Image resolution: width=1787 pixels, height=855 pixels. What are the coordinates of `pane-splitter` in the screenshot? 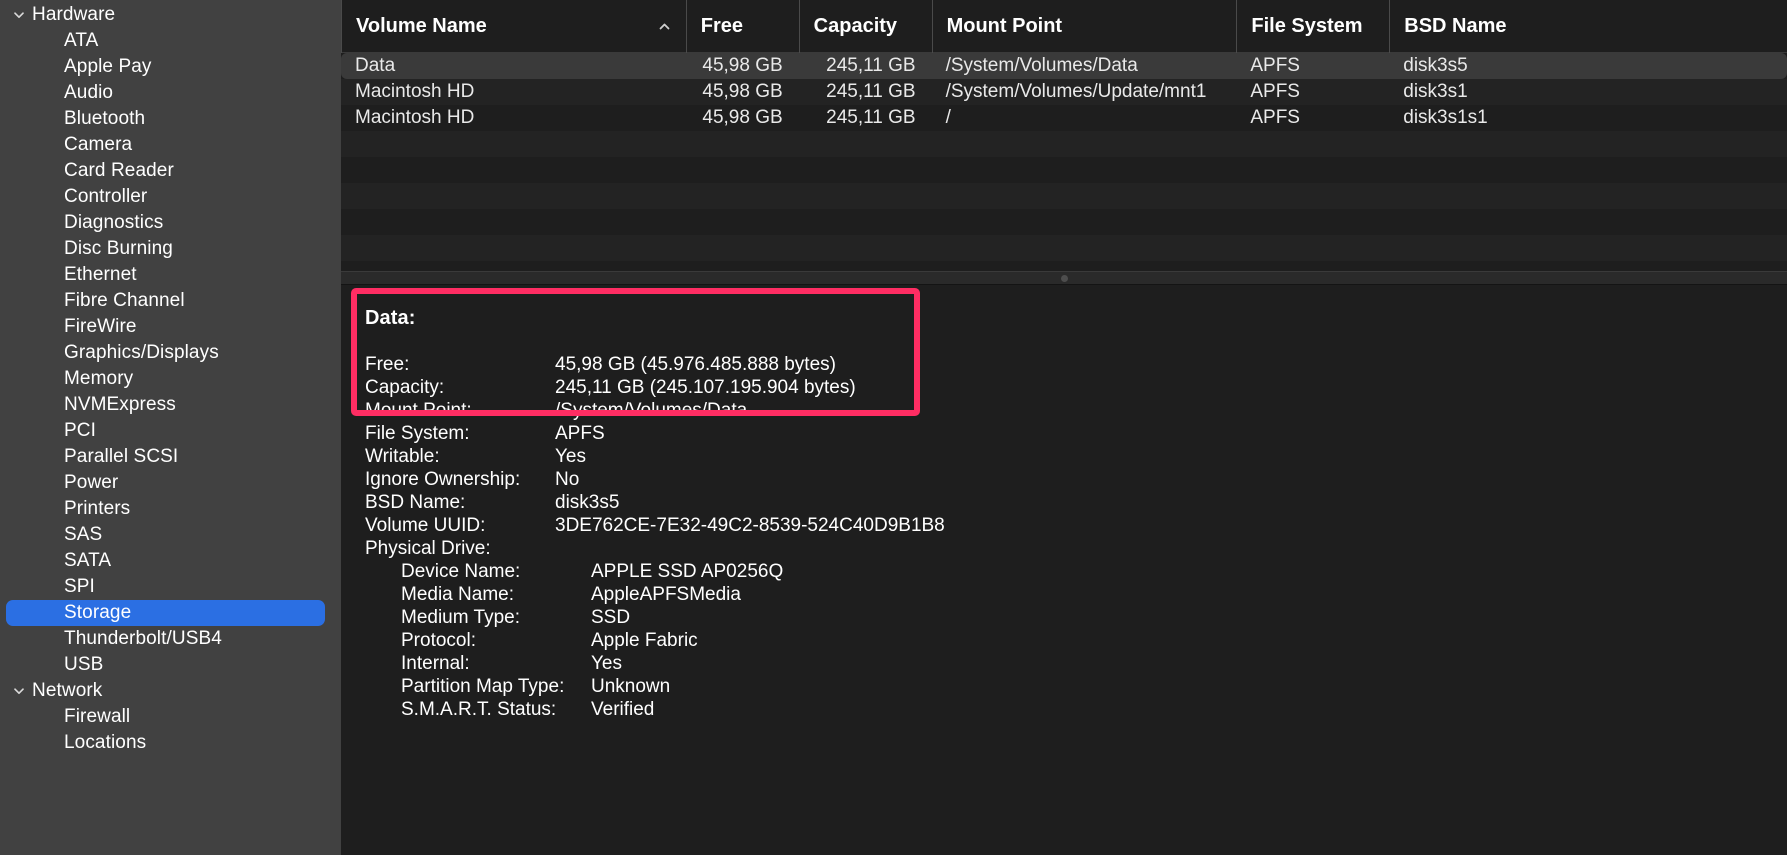 It's located at (1064, 278).